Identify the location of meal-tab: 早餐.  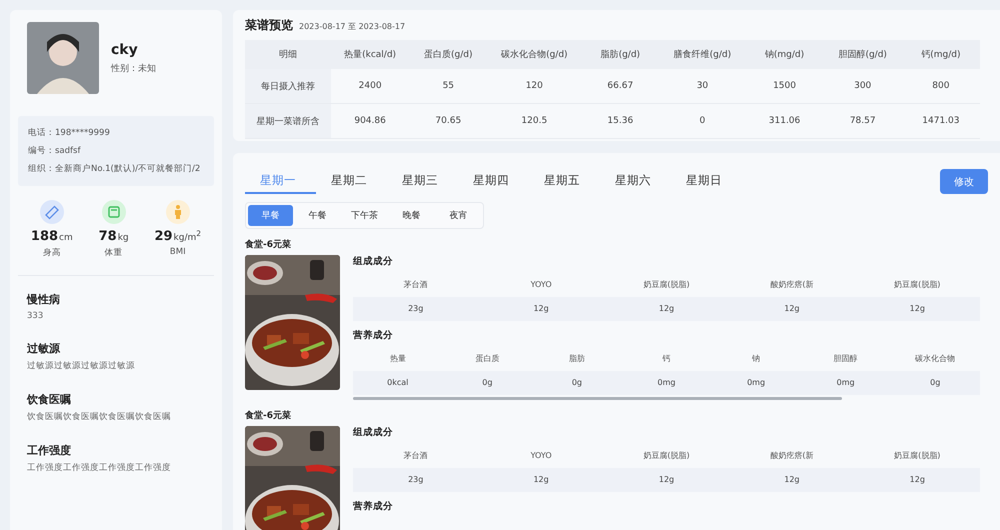
(270, 215).